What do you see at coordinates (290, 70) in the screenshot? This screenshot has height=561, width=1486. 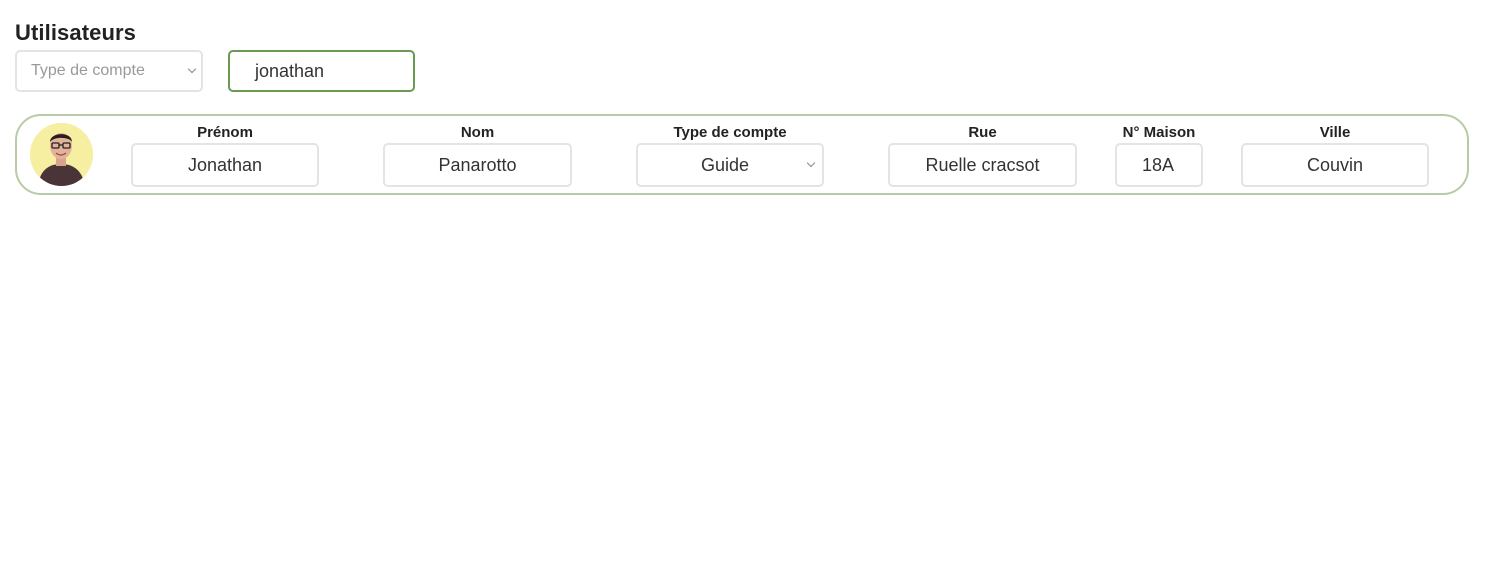 I see `search-input-value: jonathan` at bounding box center [290, 70].